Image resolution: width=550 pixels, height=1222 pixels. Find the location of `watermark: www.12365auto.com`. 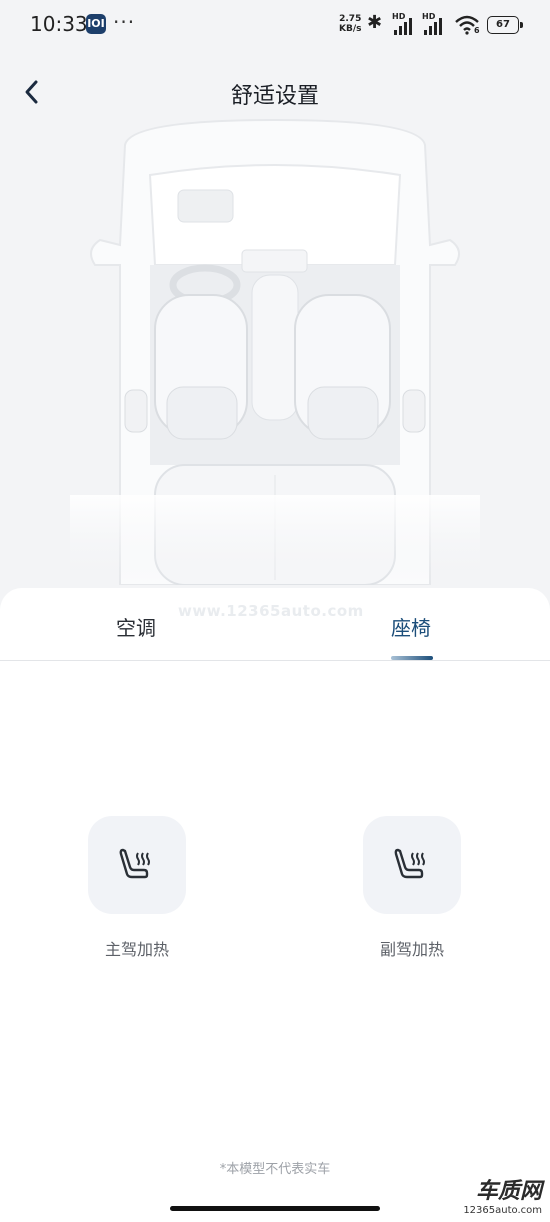

watermark: www.12365auto.com is located at coordinates (271, 611).